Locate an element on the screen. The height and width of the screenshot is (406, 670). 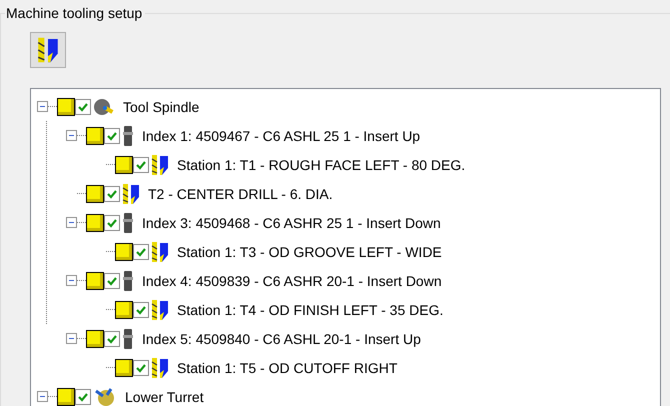
tree-item-label: Station 1: T4 - OD FINISH LEFT - 35 DEG. is located at coordinates (310, 309).